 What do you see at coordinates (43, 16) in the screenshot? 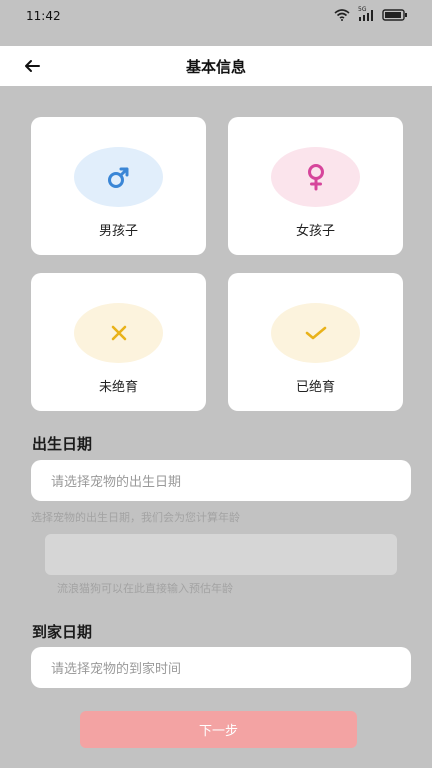
I see `status-time: 11:42` at bounding box center [43, 16].